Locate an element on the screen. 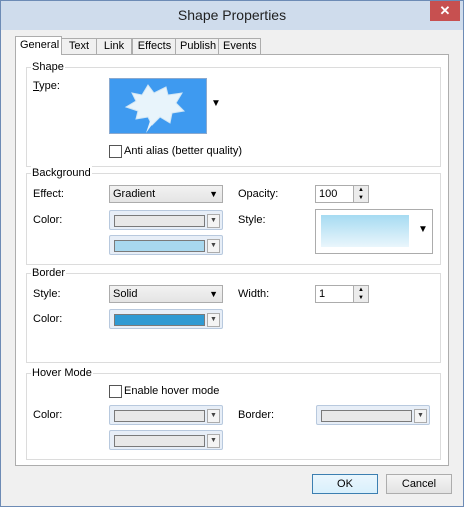  window-title: Shape Properties is located at coordinates (232, 15).